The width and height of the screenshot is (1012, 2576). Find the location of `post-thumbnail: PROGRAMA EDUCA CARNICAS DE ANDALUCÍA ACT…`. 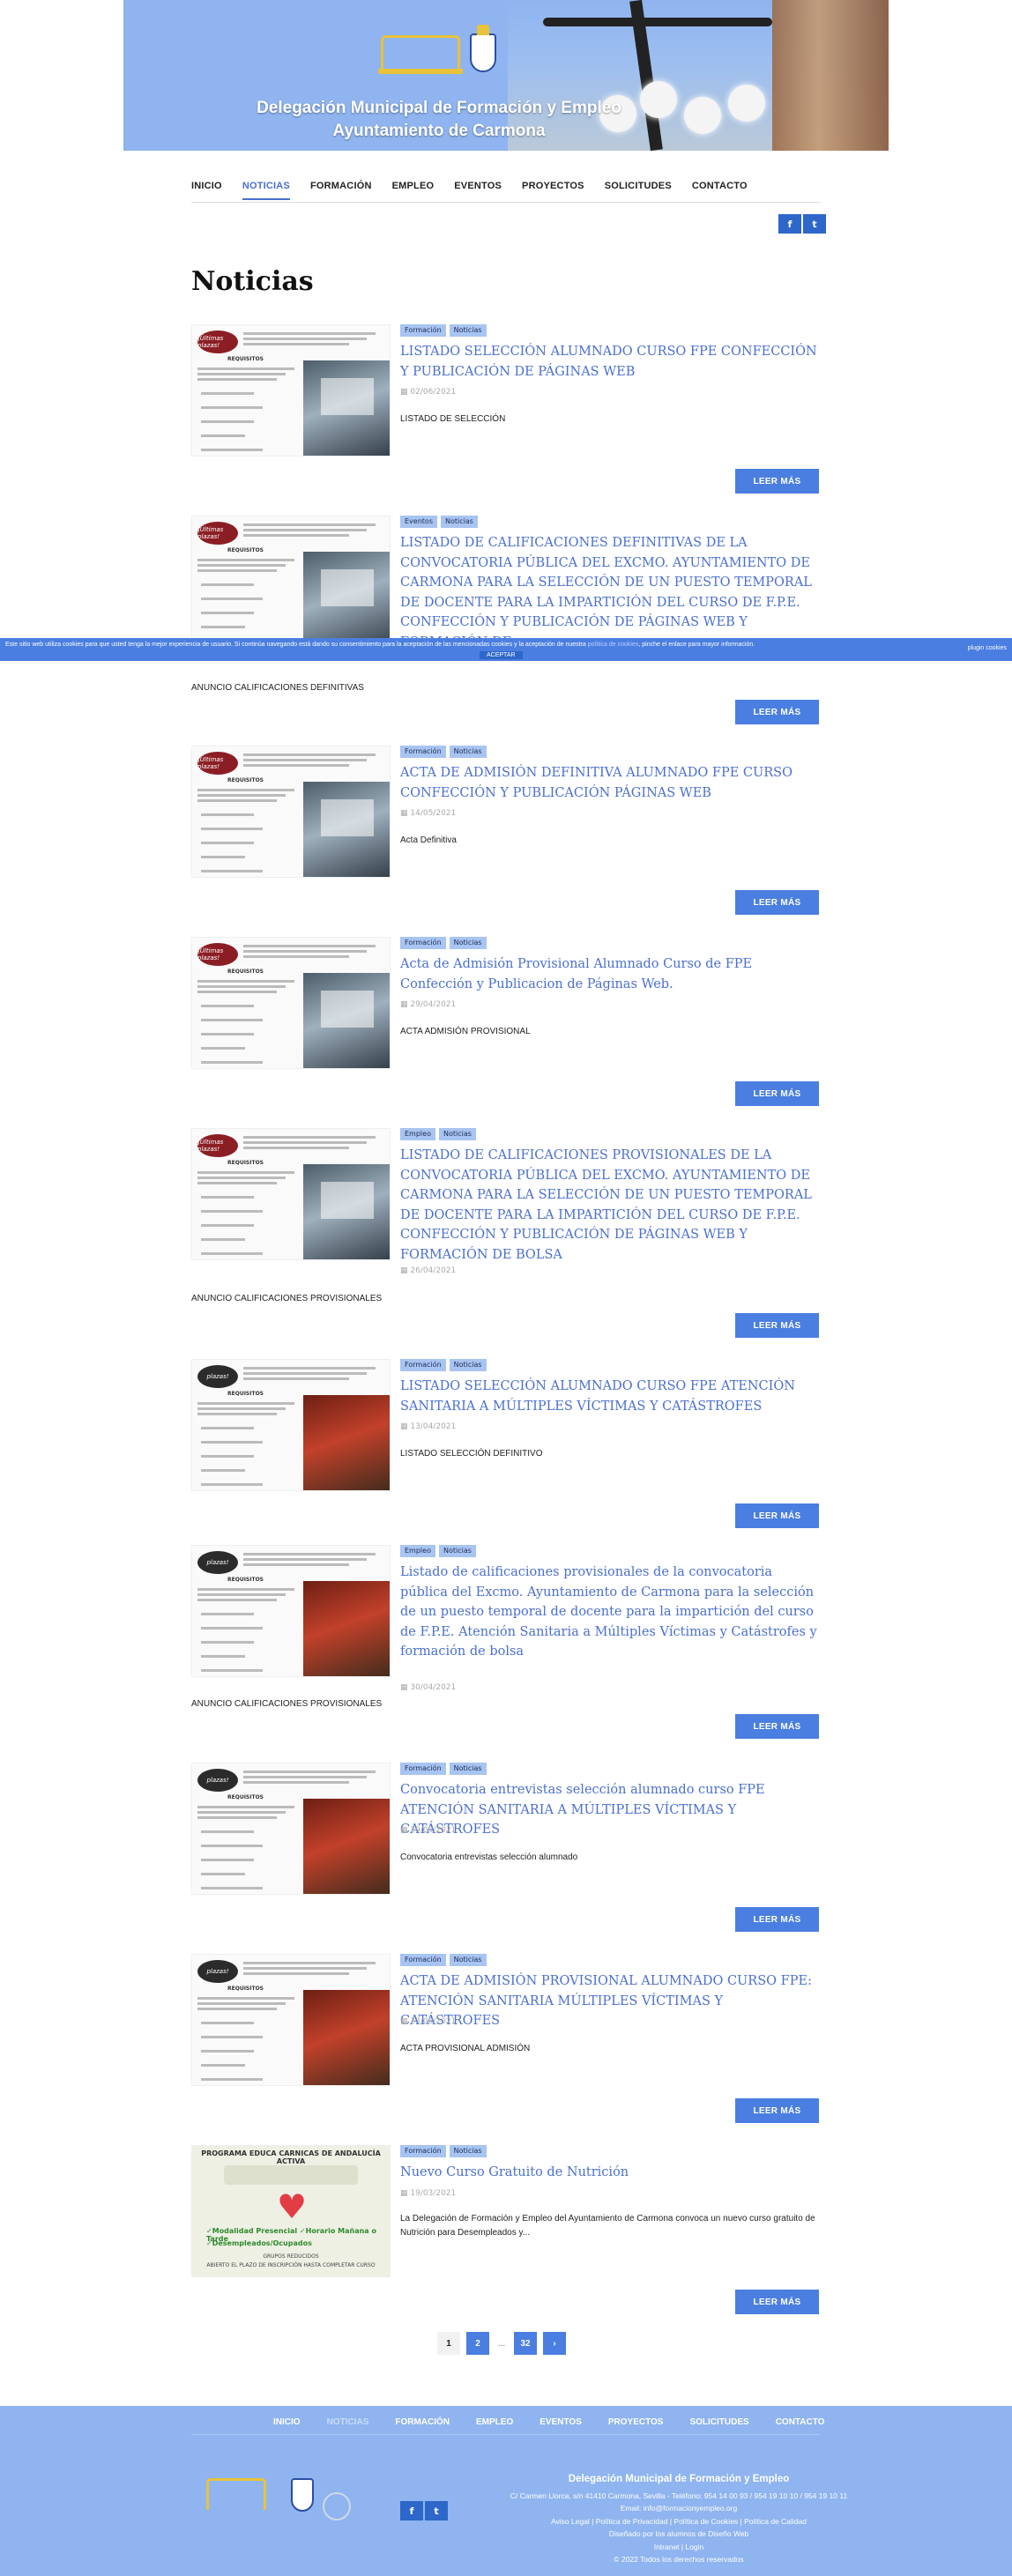

post-thumbnail: PROGRAMA EDUCA CARNICAS DE ANDALUCÍA ACT… is located at coordinates (291, 2211).